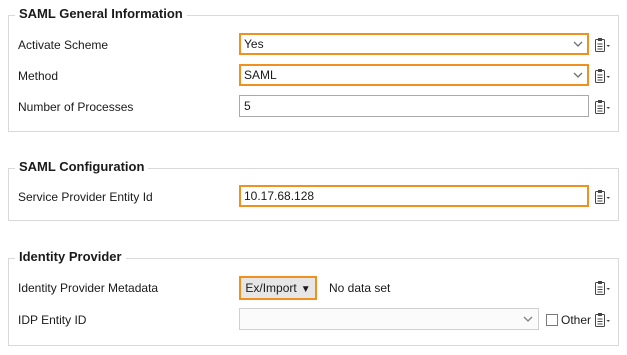 The height and width of the screenshot is (355, 627). Describe the element at coordinates (414, 75) in the screenshot. I see `method-select: SAML` at that location.